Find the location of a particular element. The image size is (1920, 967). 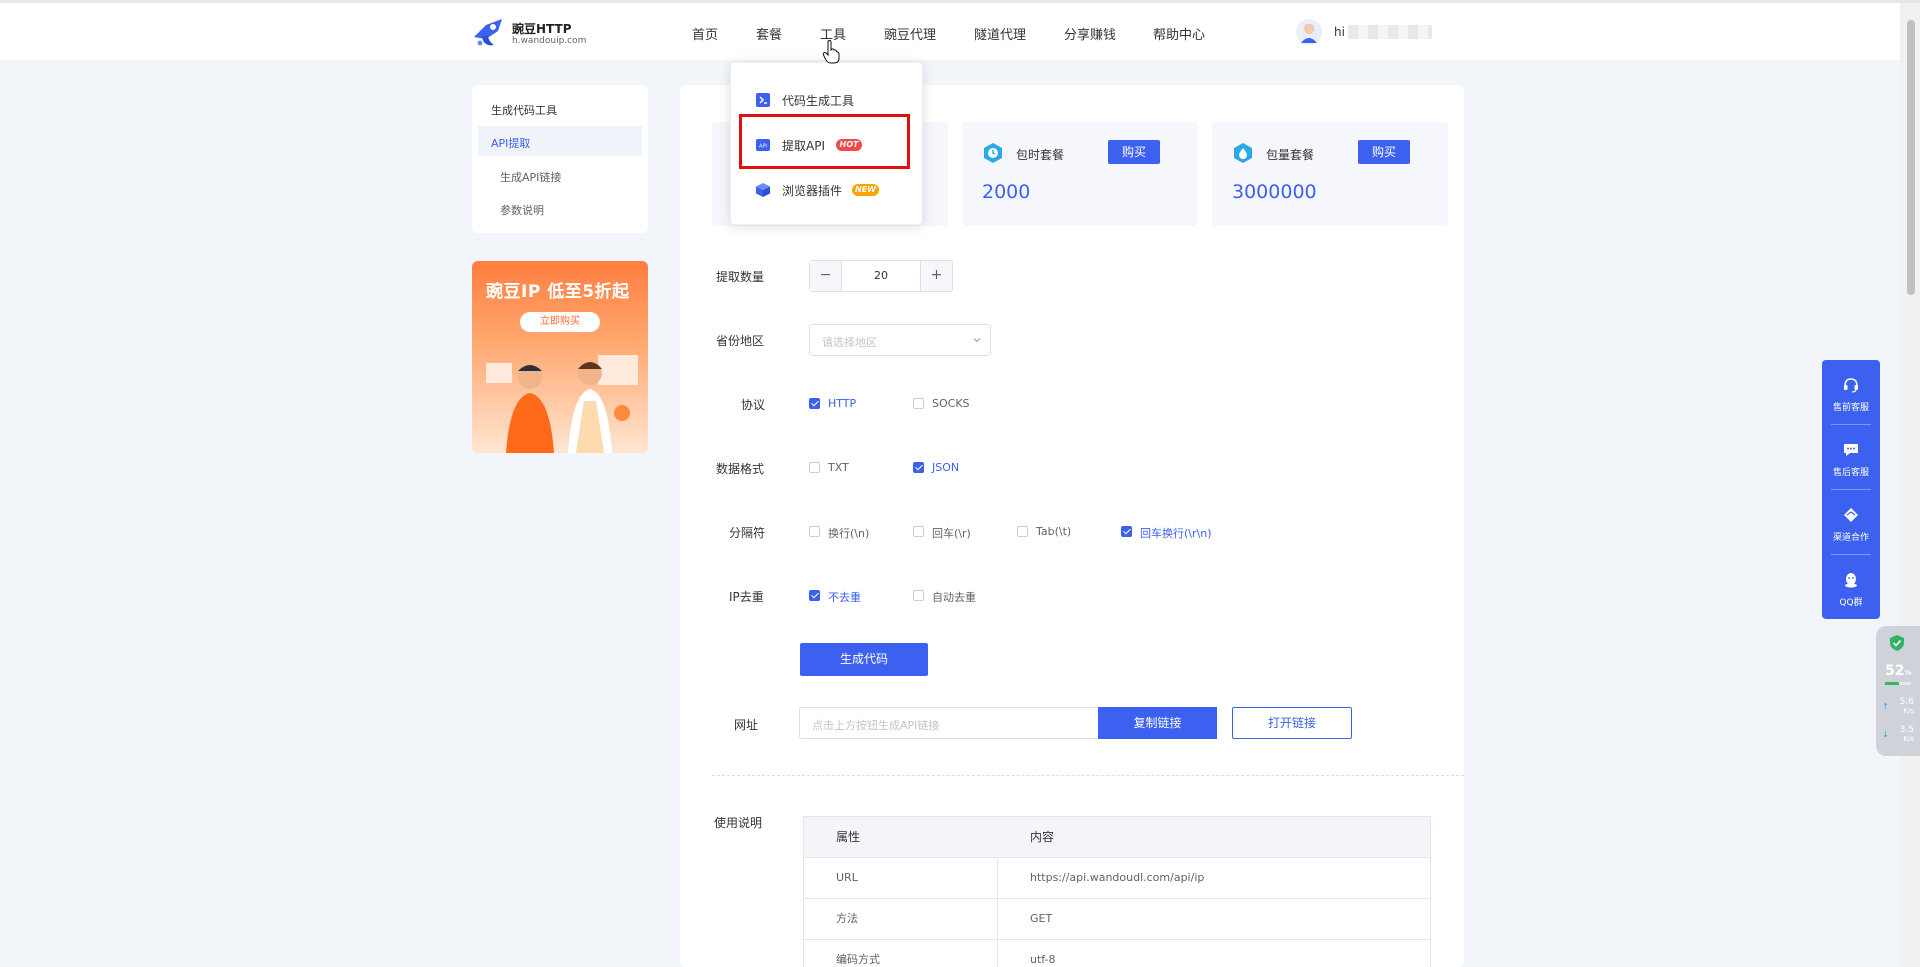

region-select: 请选择地区 is located at coordinates (900, 340).